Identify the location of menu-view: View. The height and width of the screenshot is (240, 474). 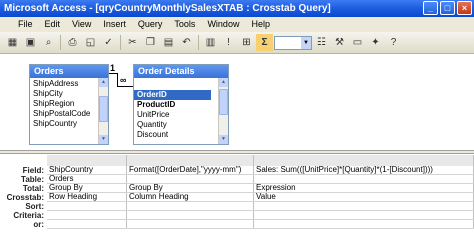
(81, 24).